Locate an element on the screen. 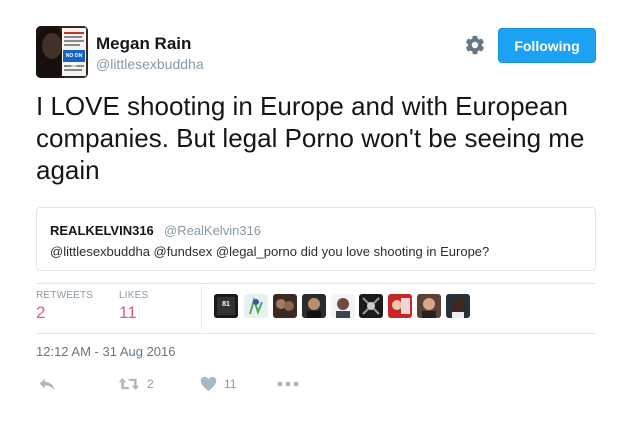 The image size is (635, 424). retweet-button: 2 is located at coordinates (136, 384).